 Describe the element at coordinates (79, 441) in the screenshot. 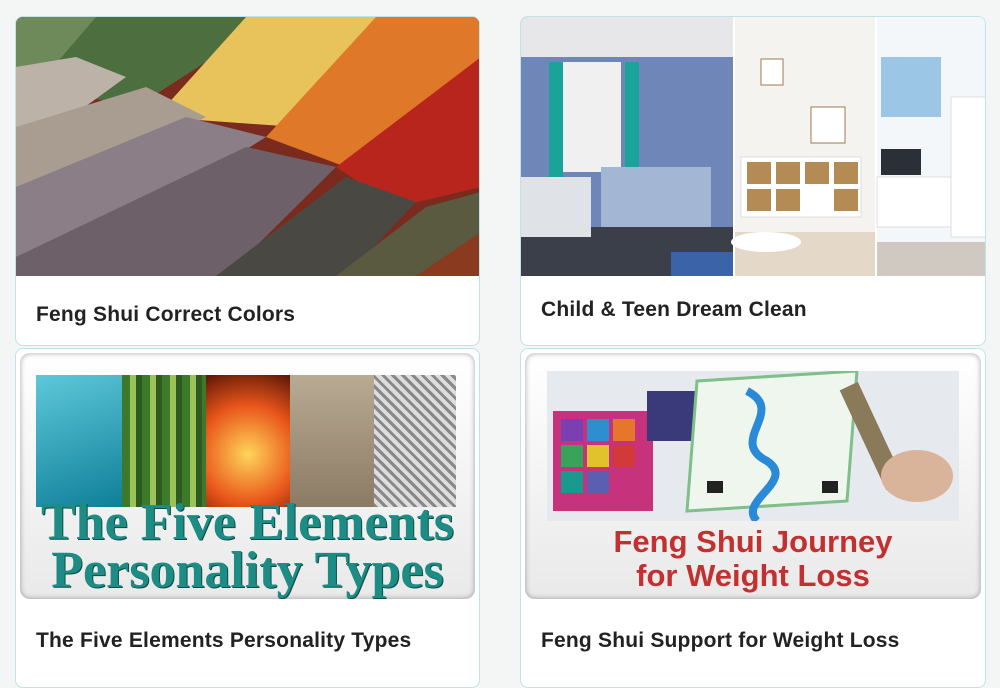

I see `water-element-panel` at that location.